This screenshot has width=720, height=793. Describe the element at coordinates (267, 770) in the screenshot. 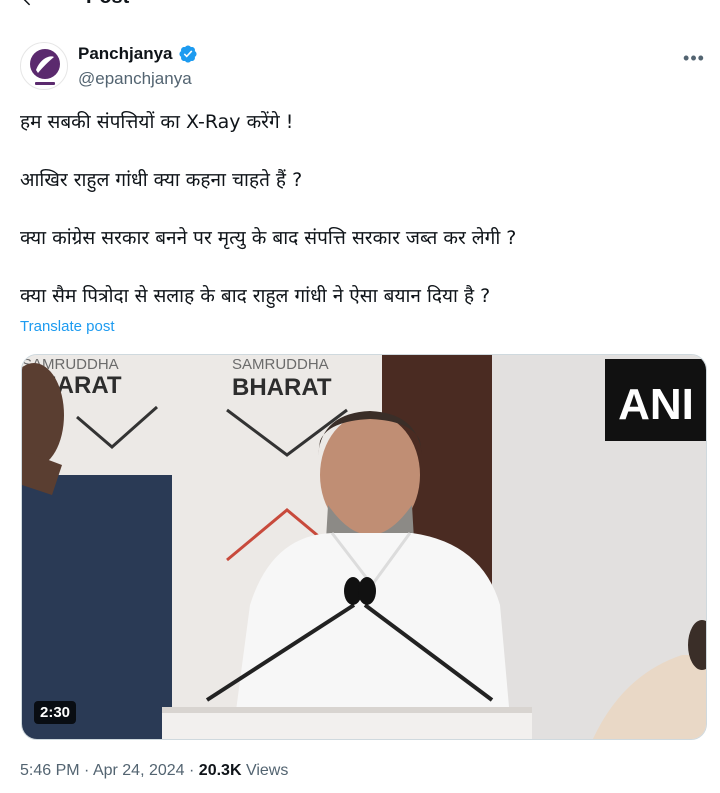

I see `views-label: Views` at that location.